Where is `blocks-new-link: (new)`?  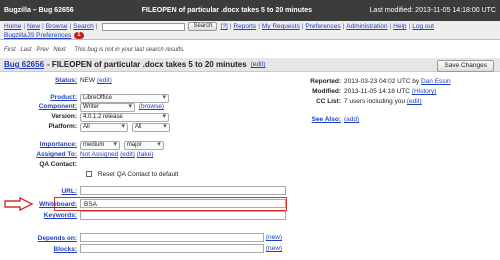
blocks-new-link: (new) is located at coordinates (274, 248).